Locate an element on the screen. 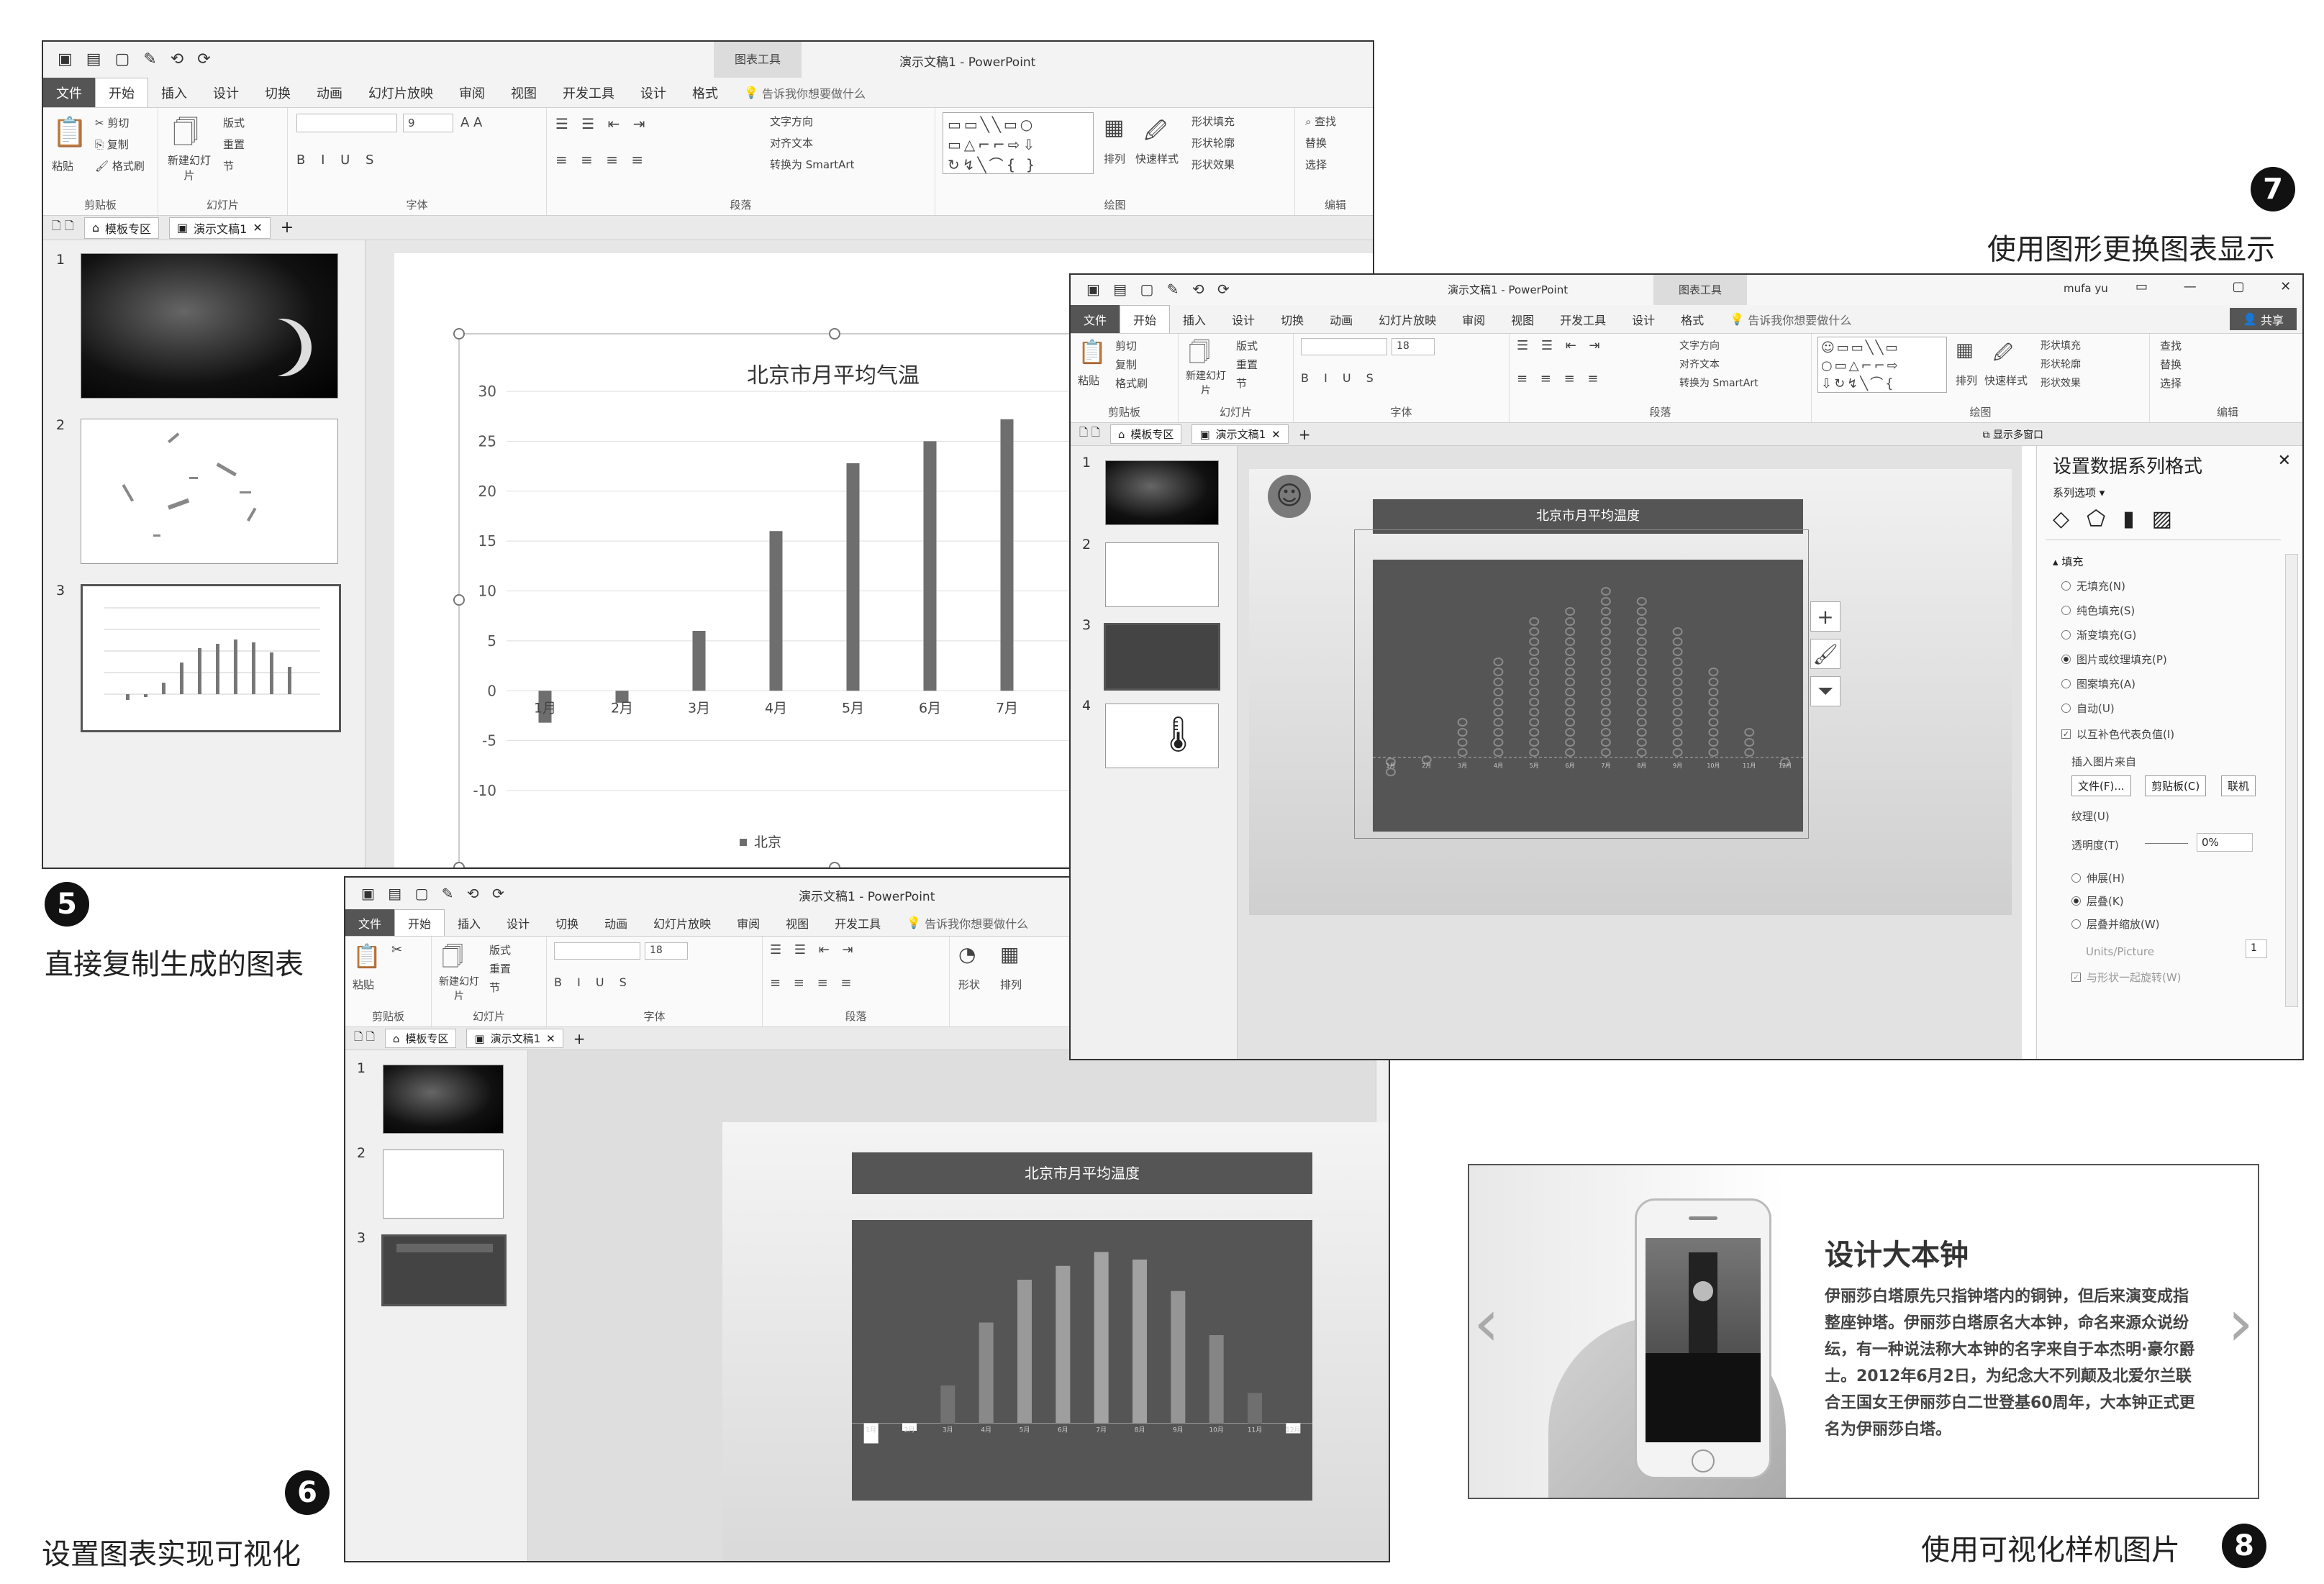  stretch-radio: 伸展(H) is located at coordinates (2098, 878).